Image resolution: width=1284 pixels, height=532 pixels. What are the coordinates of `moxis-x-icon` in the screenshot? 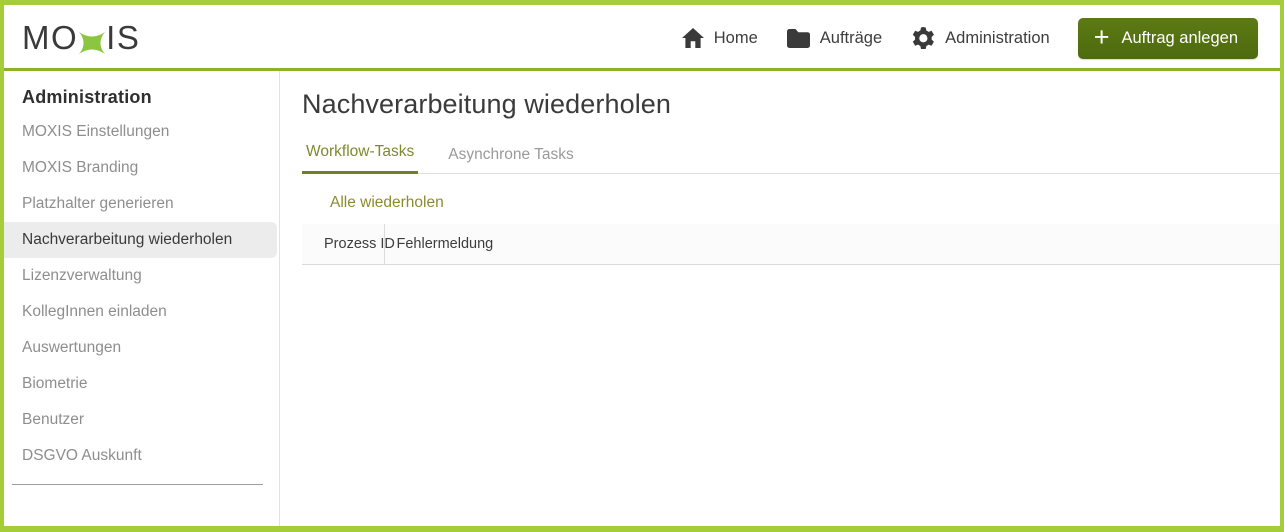 It's located at (92, 40).